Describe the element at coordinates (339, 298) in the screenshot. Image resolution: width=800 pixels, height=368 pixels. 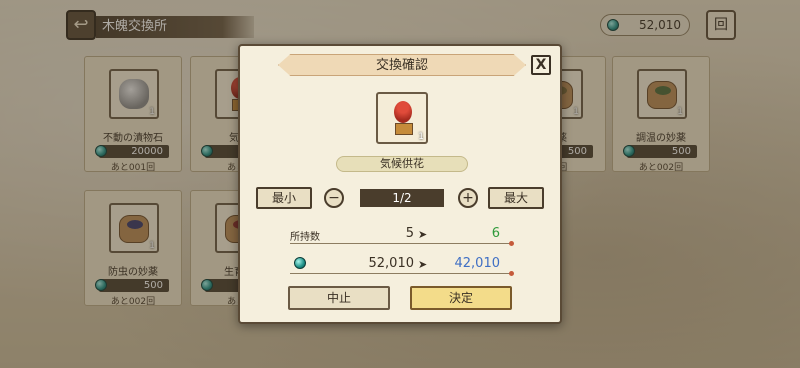
I see `cancel-button: 中止` at that location.